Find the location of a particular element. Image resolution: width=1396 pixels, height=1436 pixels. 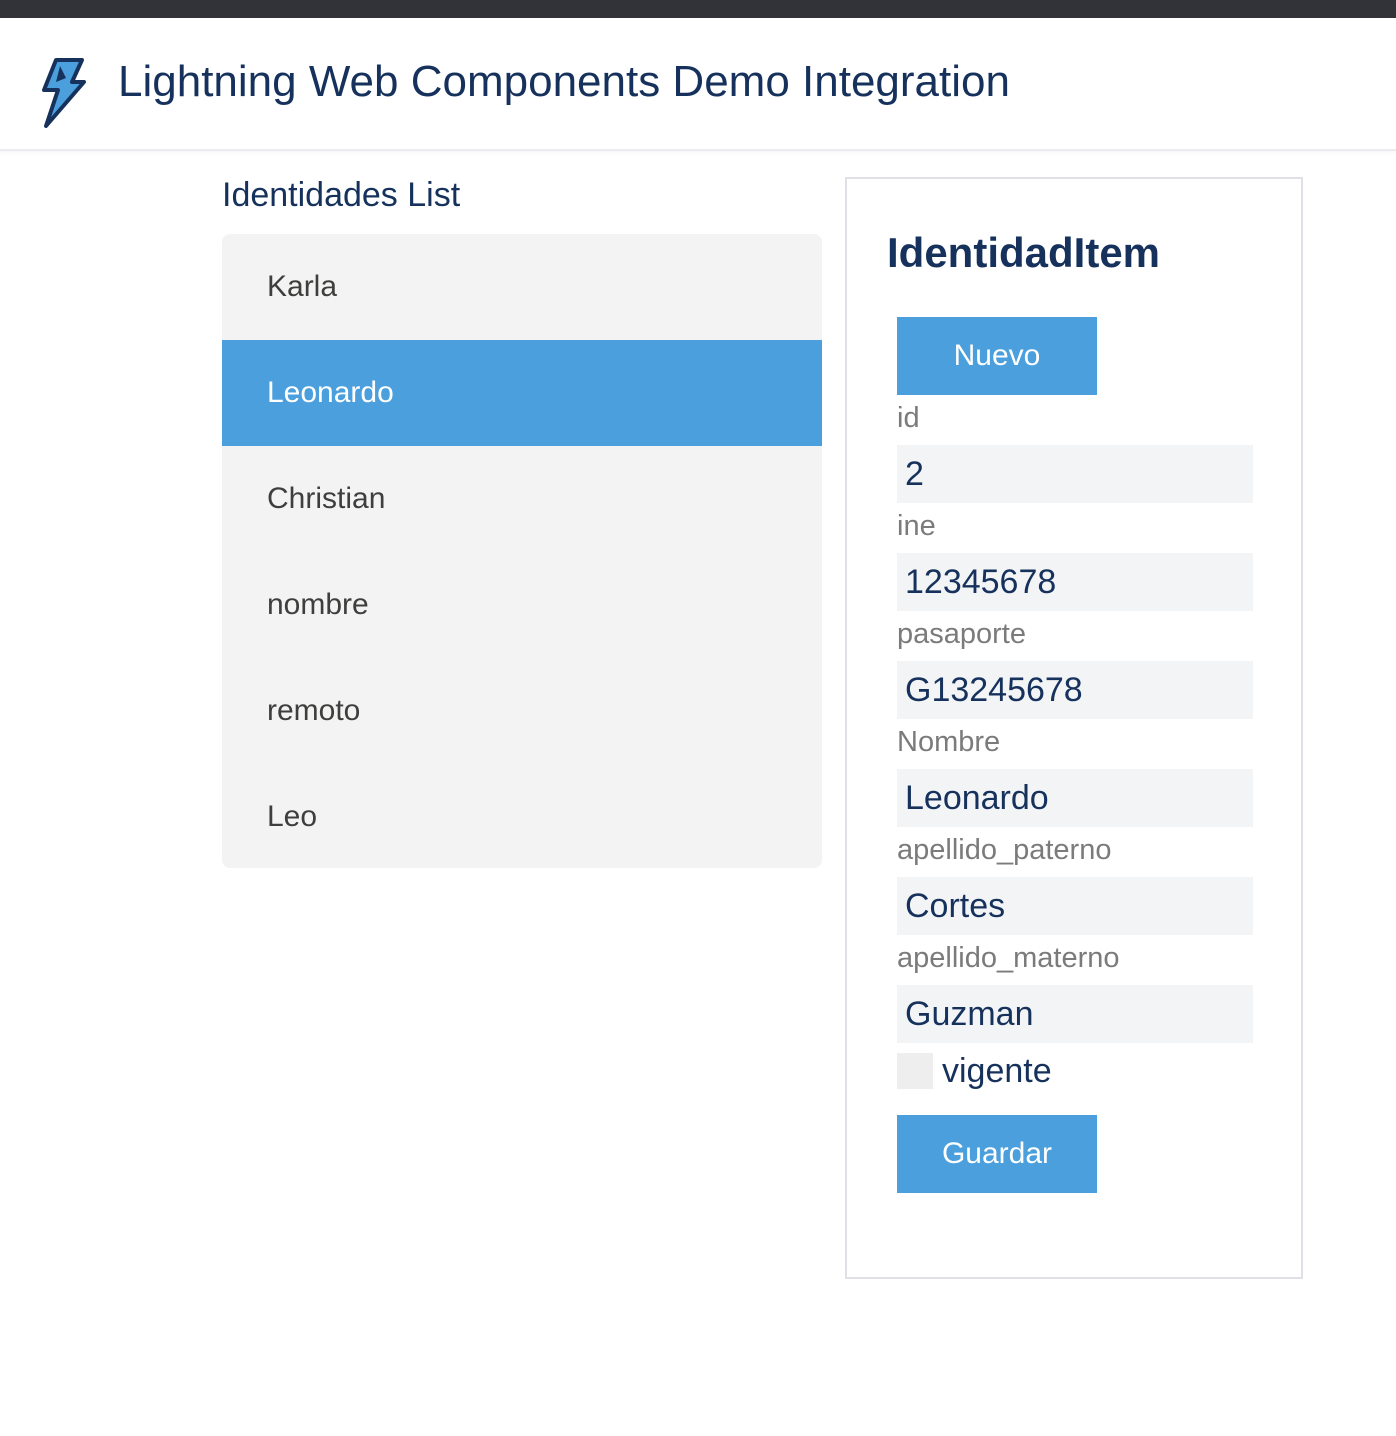

vigente-checkbox is located at coordinates (915, 1071).